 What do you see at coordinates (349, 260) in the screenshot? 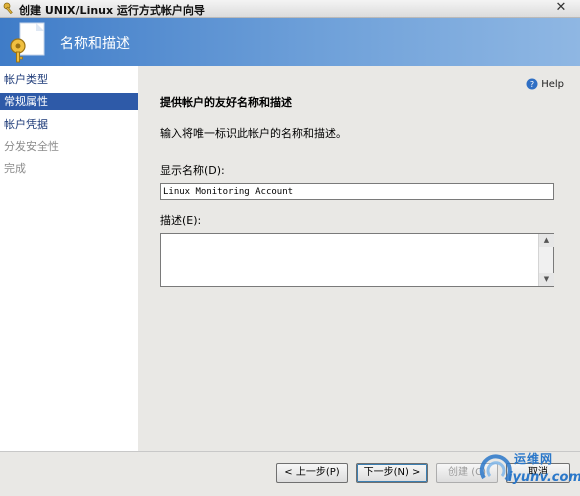
I see `description-textarea` at bounding box center [349, 260].